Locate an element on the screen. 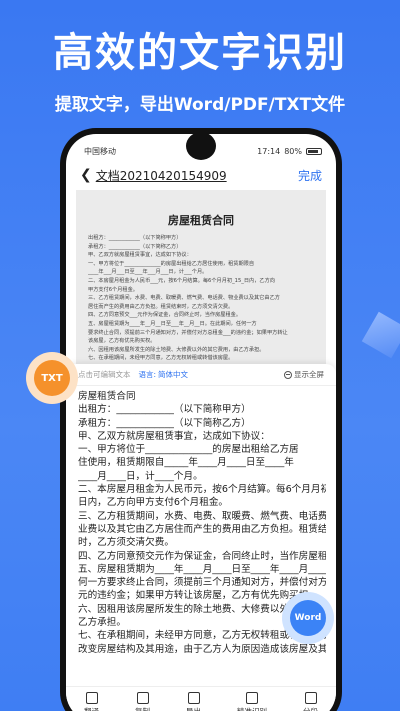  scan-line: 四、乙方同意预交___元作为保证金，合同终止时，当作房屋租金。 is located at coordinates (165, 315).